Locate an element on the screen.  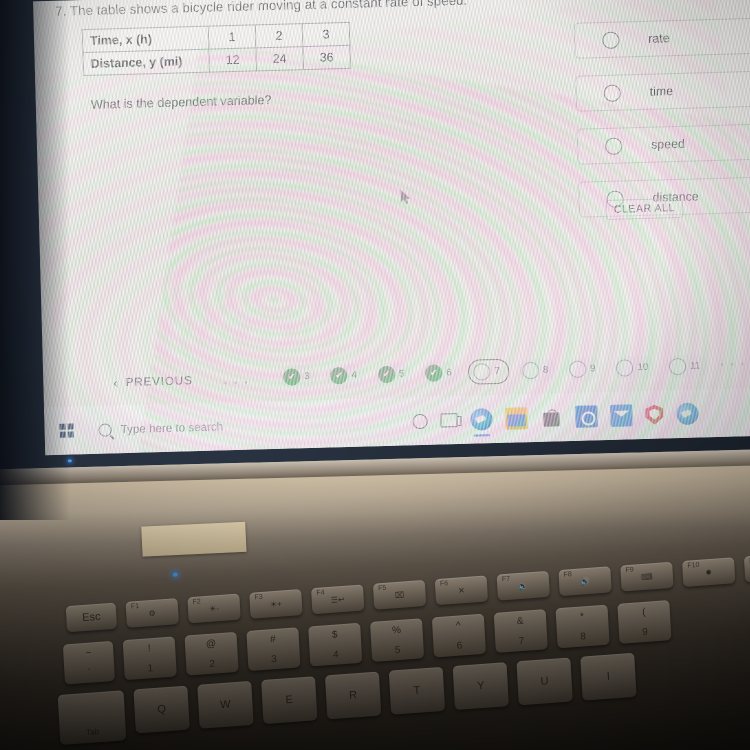
option-rate: rate is located at coordinates (661, 38).